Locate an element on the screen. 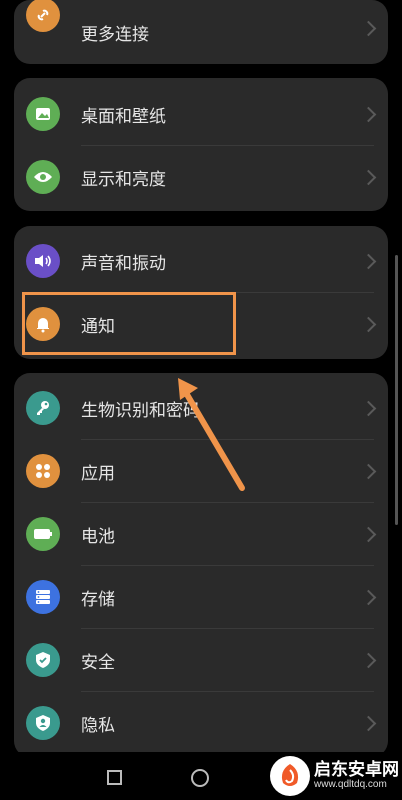  settings-item-desktop-wallpaper: 桌面和壁纸 is located at coordinates (201, 114).